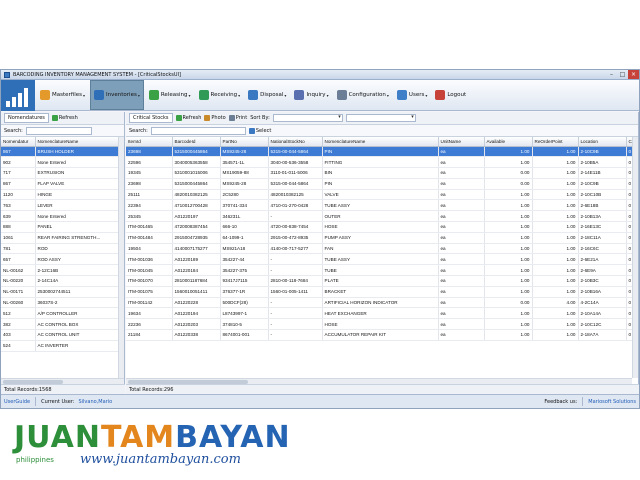 This screenshot has width=640, height=480. What do you see at coordinates (60, 259) in the screenshot?
I see `table-row: 657 ROD ASSY` at bounding box center [60, 259].